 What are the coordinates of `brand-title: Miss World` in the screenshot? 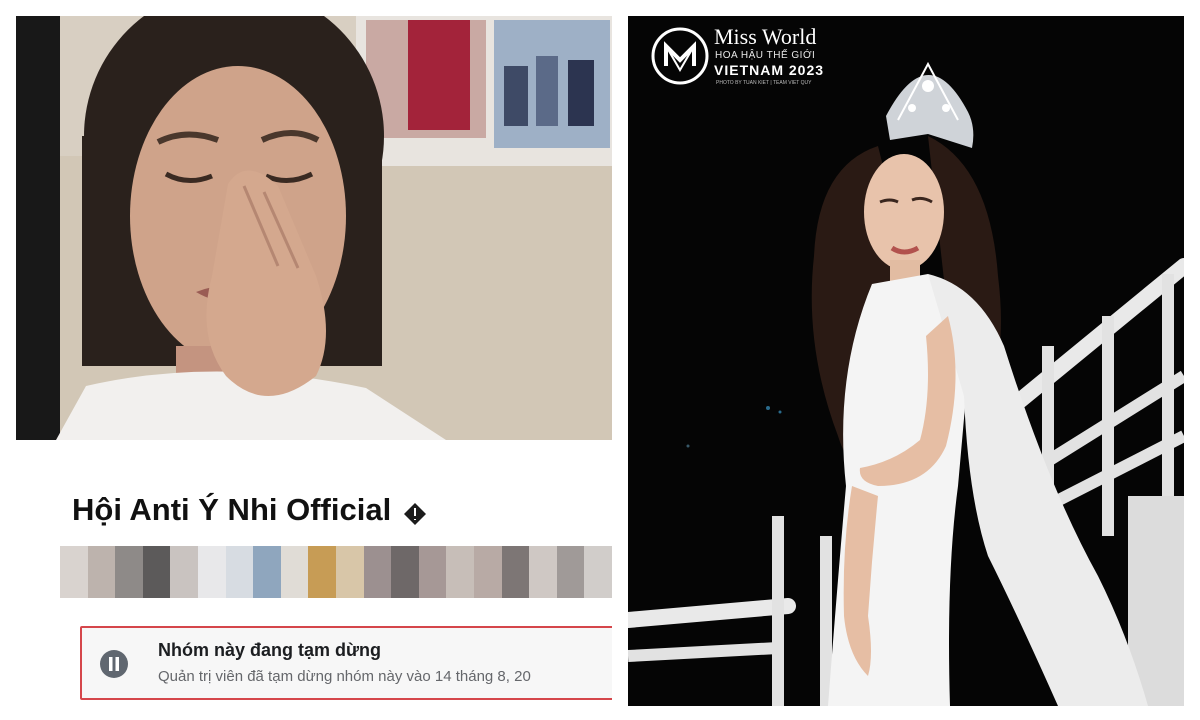 It's located at (765, 36).